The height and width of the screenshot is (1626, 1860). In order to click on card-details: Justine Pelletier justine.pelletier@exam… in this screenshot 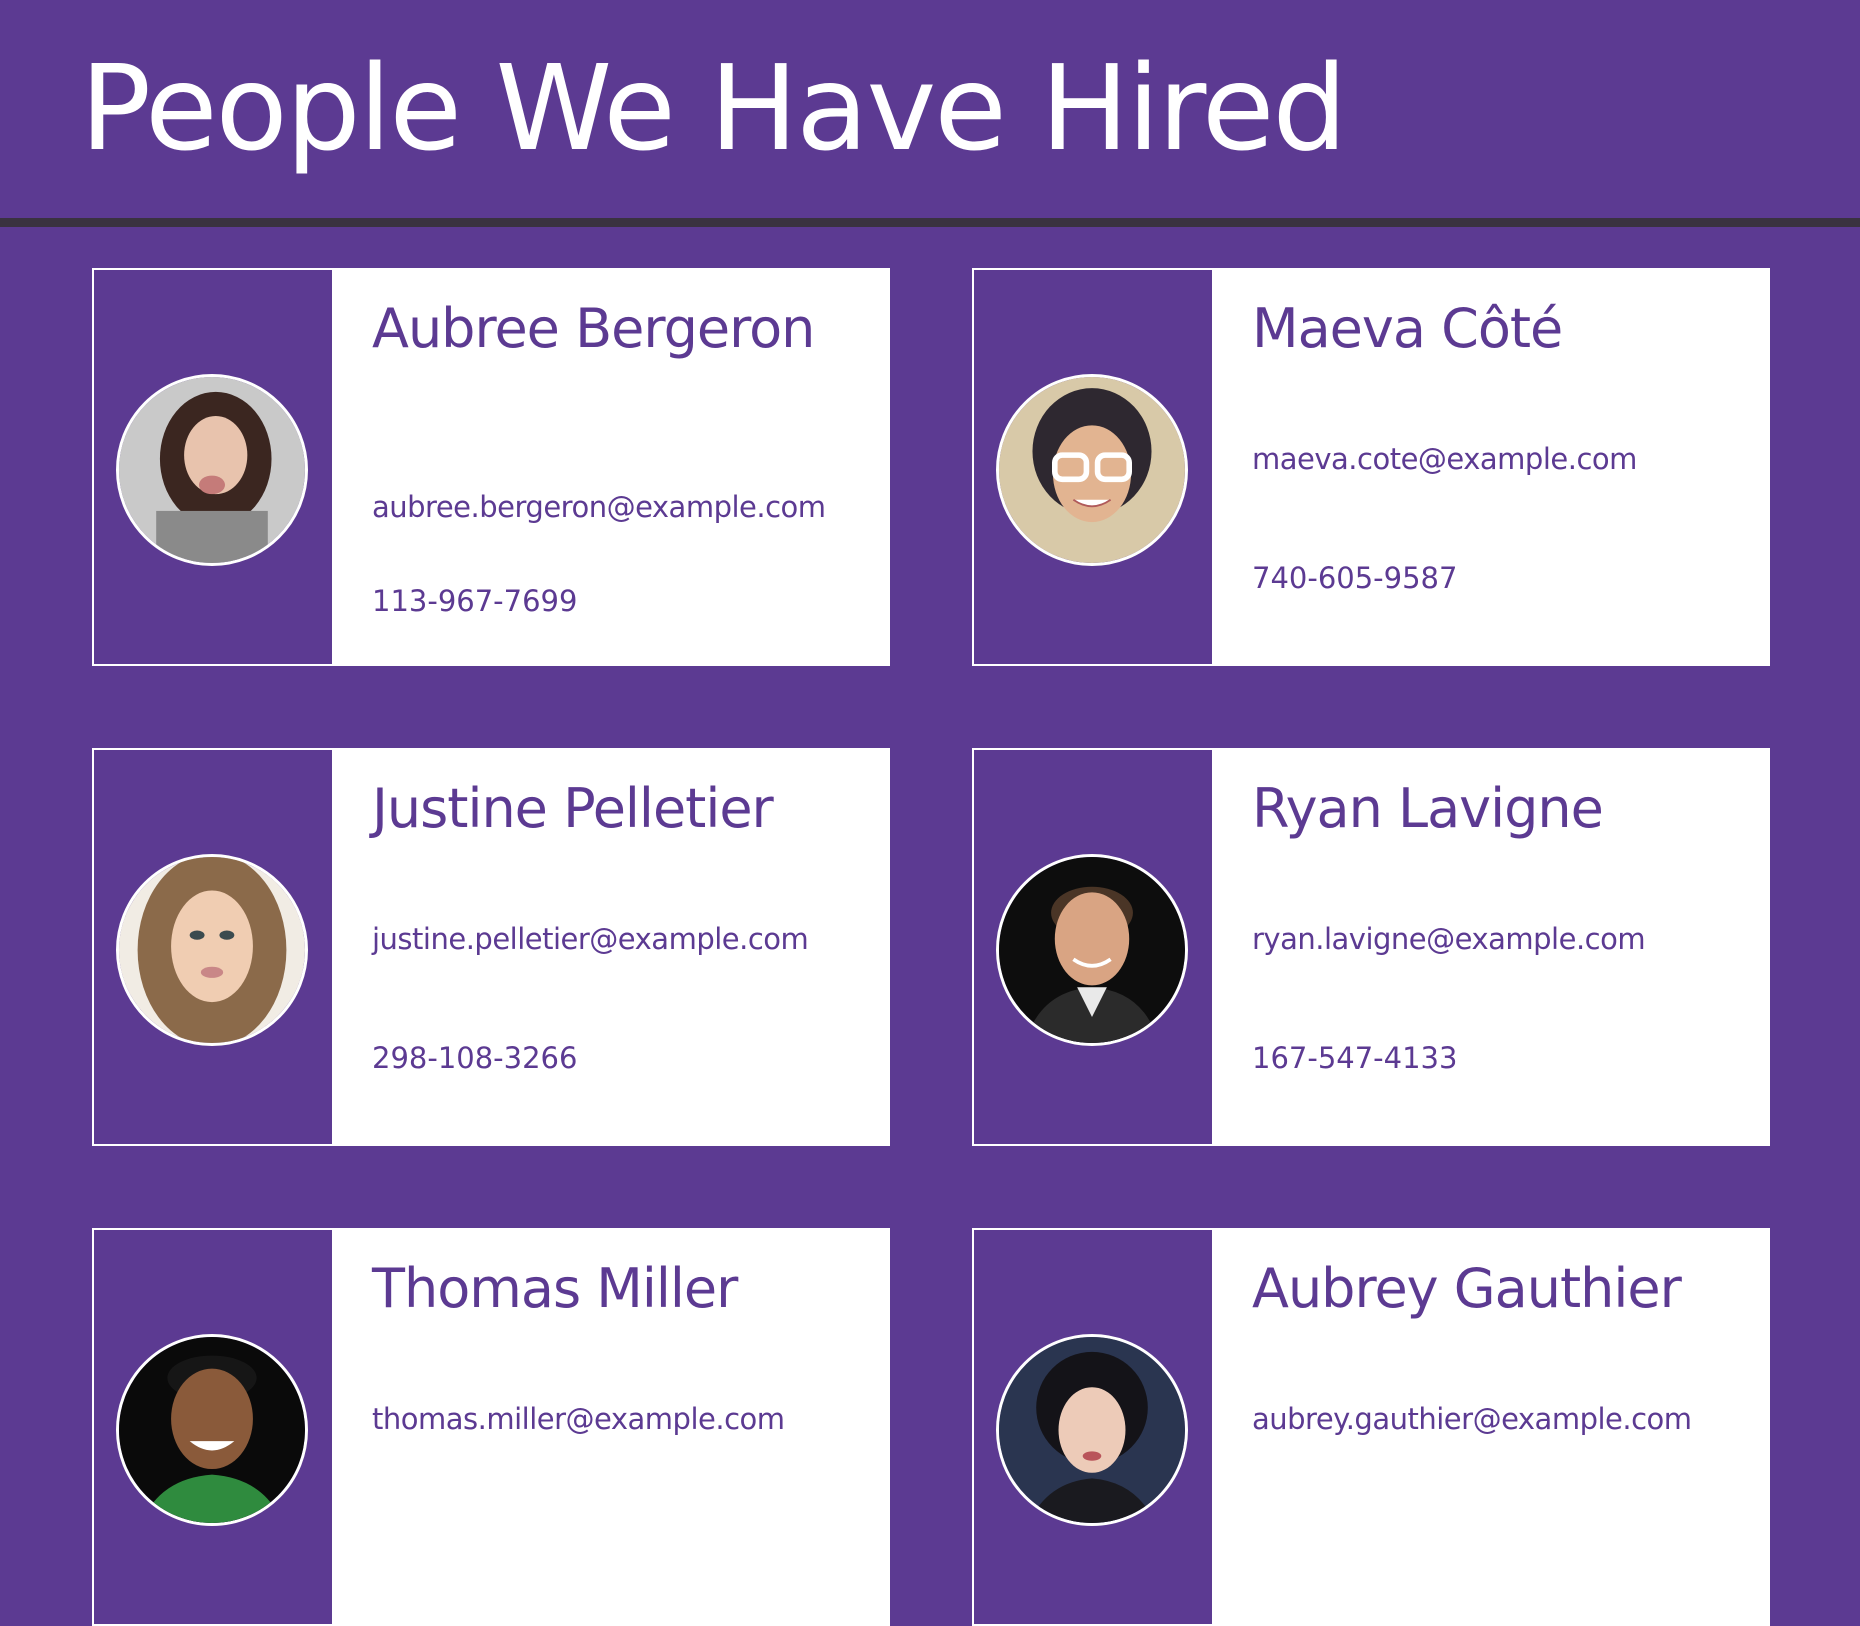, I will do `click(620, 947)`.